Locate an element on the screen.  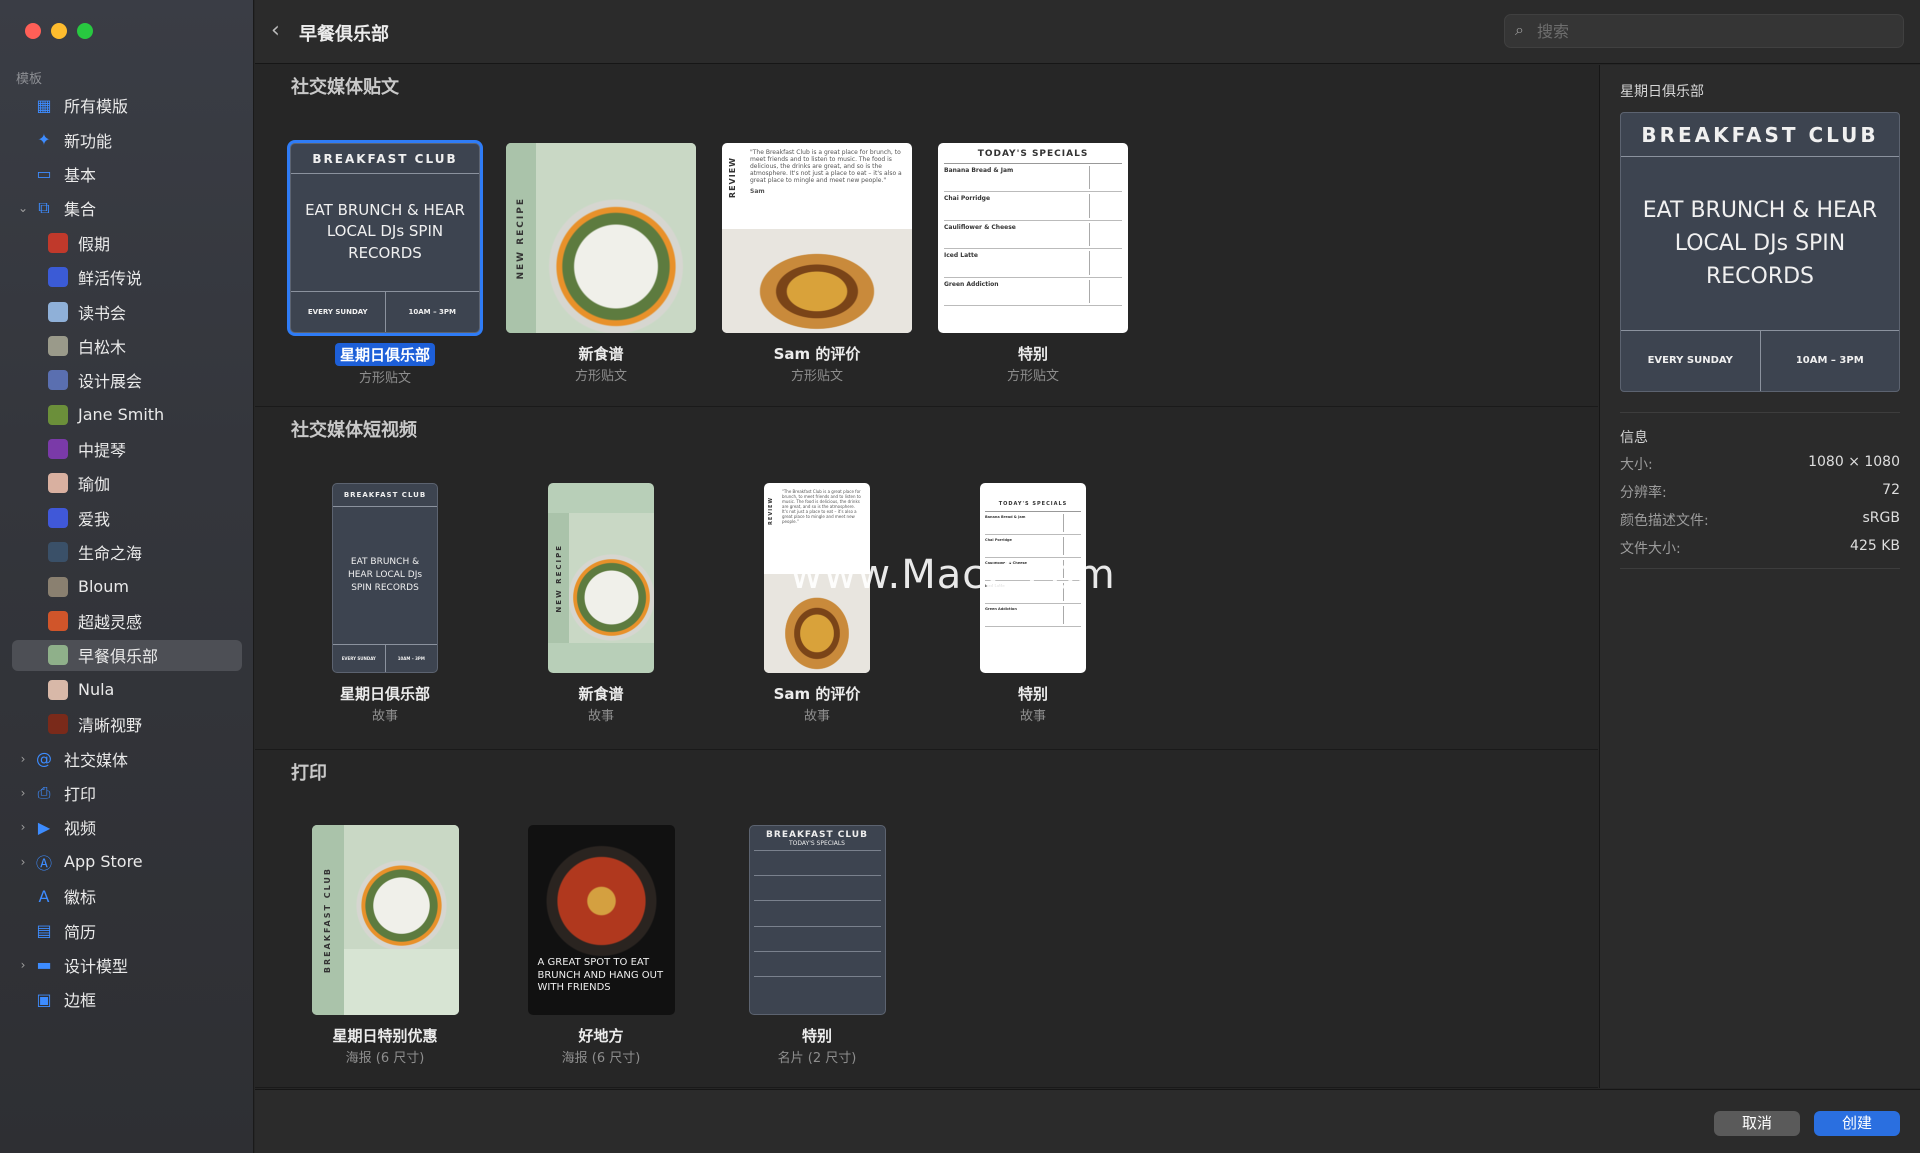
sidebar-item-label: 爱我 is located at coordinates (94, 519).